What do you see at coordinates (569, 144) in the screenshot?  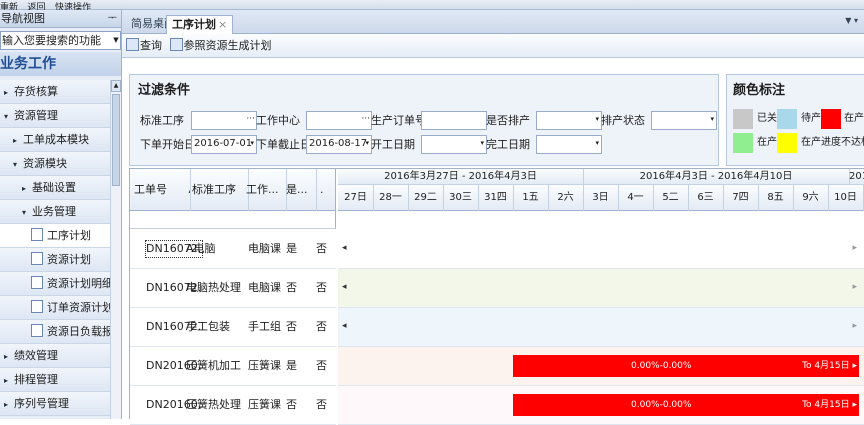 I see `finish-date-input: ▾` at bounding box center [569, 144].